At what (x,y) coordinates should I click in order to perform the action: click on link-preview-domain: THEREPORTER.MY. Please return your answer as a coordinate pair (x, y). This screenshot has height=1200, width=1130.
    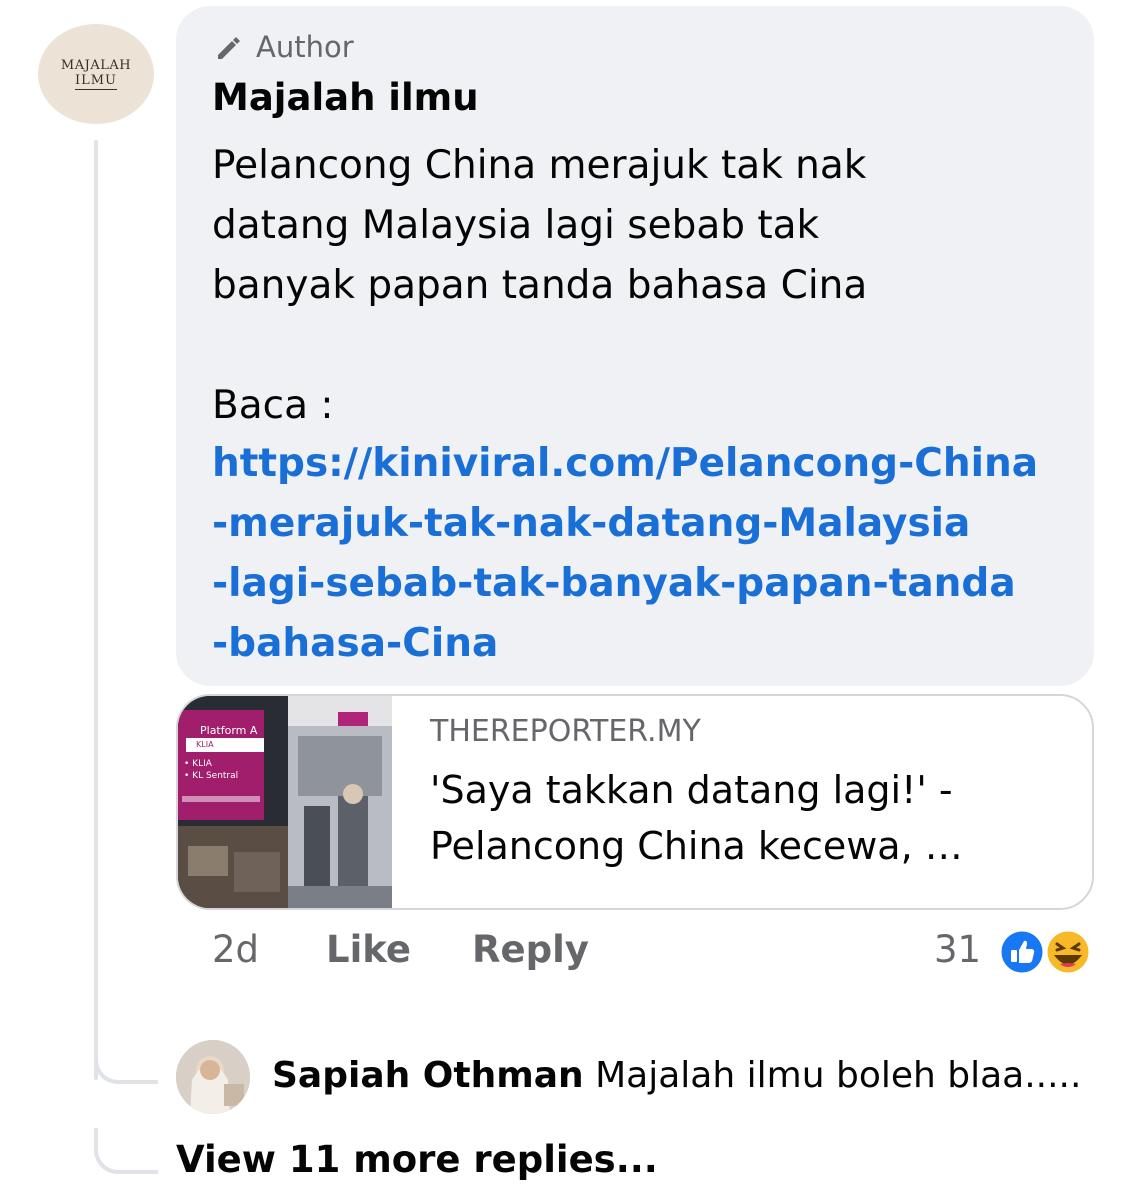
    Looking at the image, I should click on (565, 731).